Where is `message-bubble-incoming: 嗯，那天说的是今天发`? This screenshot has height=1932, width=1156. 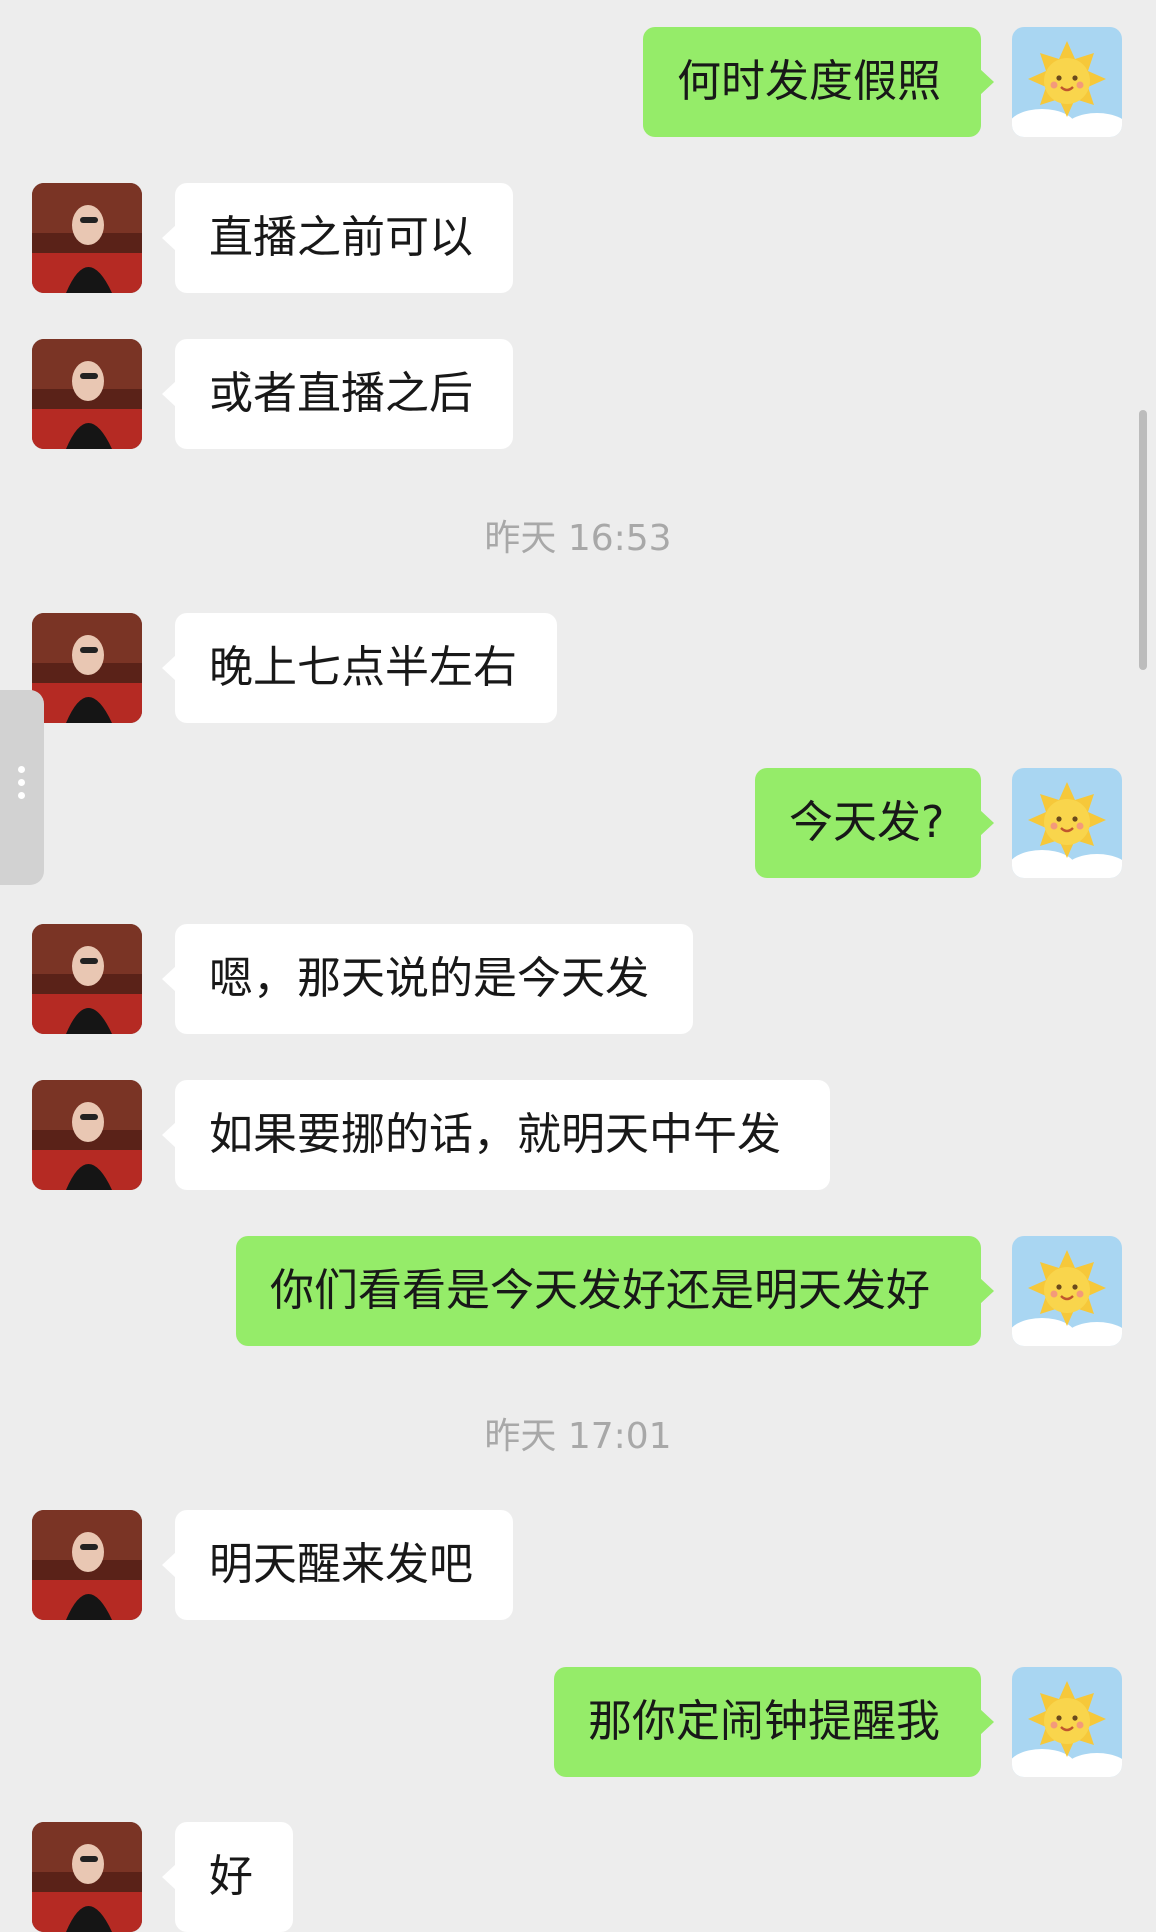
message-bubble-incoming: 嗯，那天说的是今天发 is located at coordinates (427, 979).